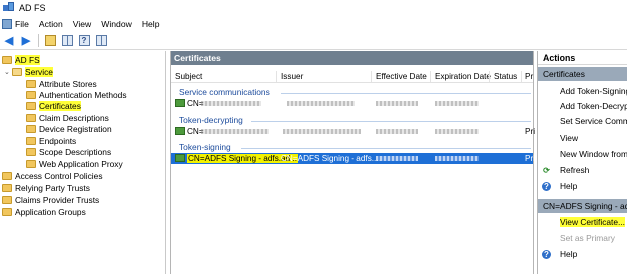  I want to click on actions-group-selected-certificate: CN=ADFS Signing - adfs, so click(582, 206).